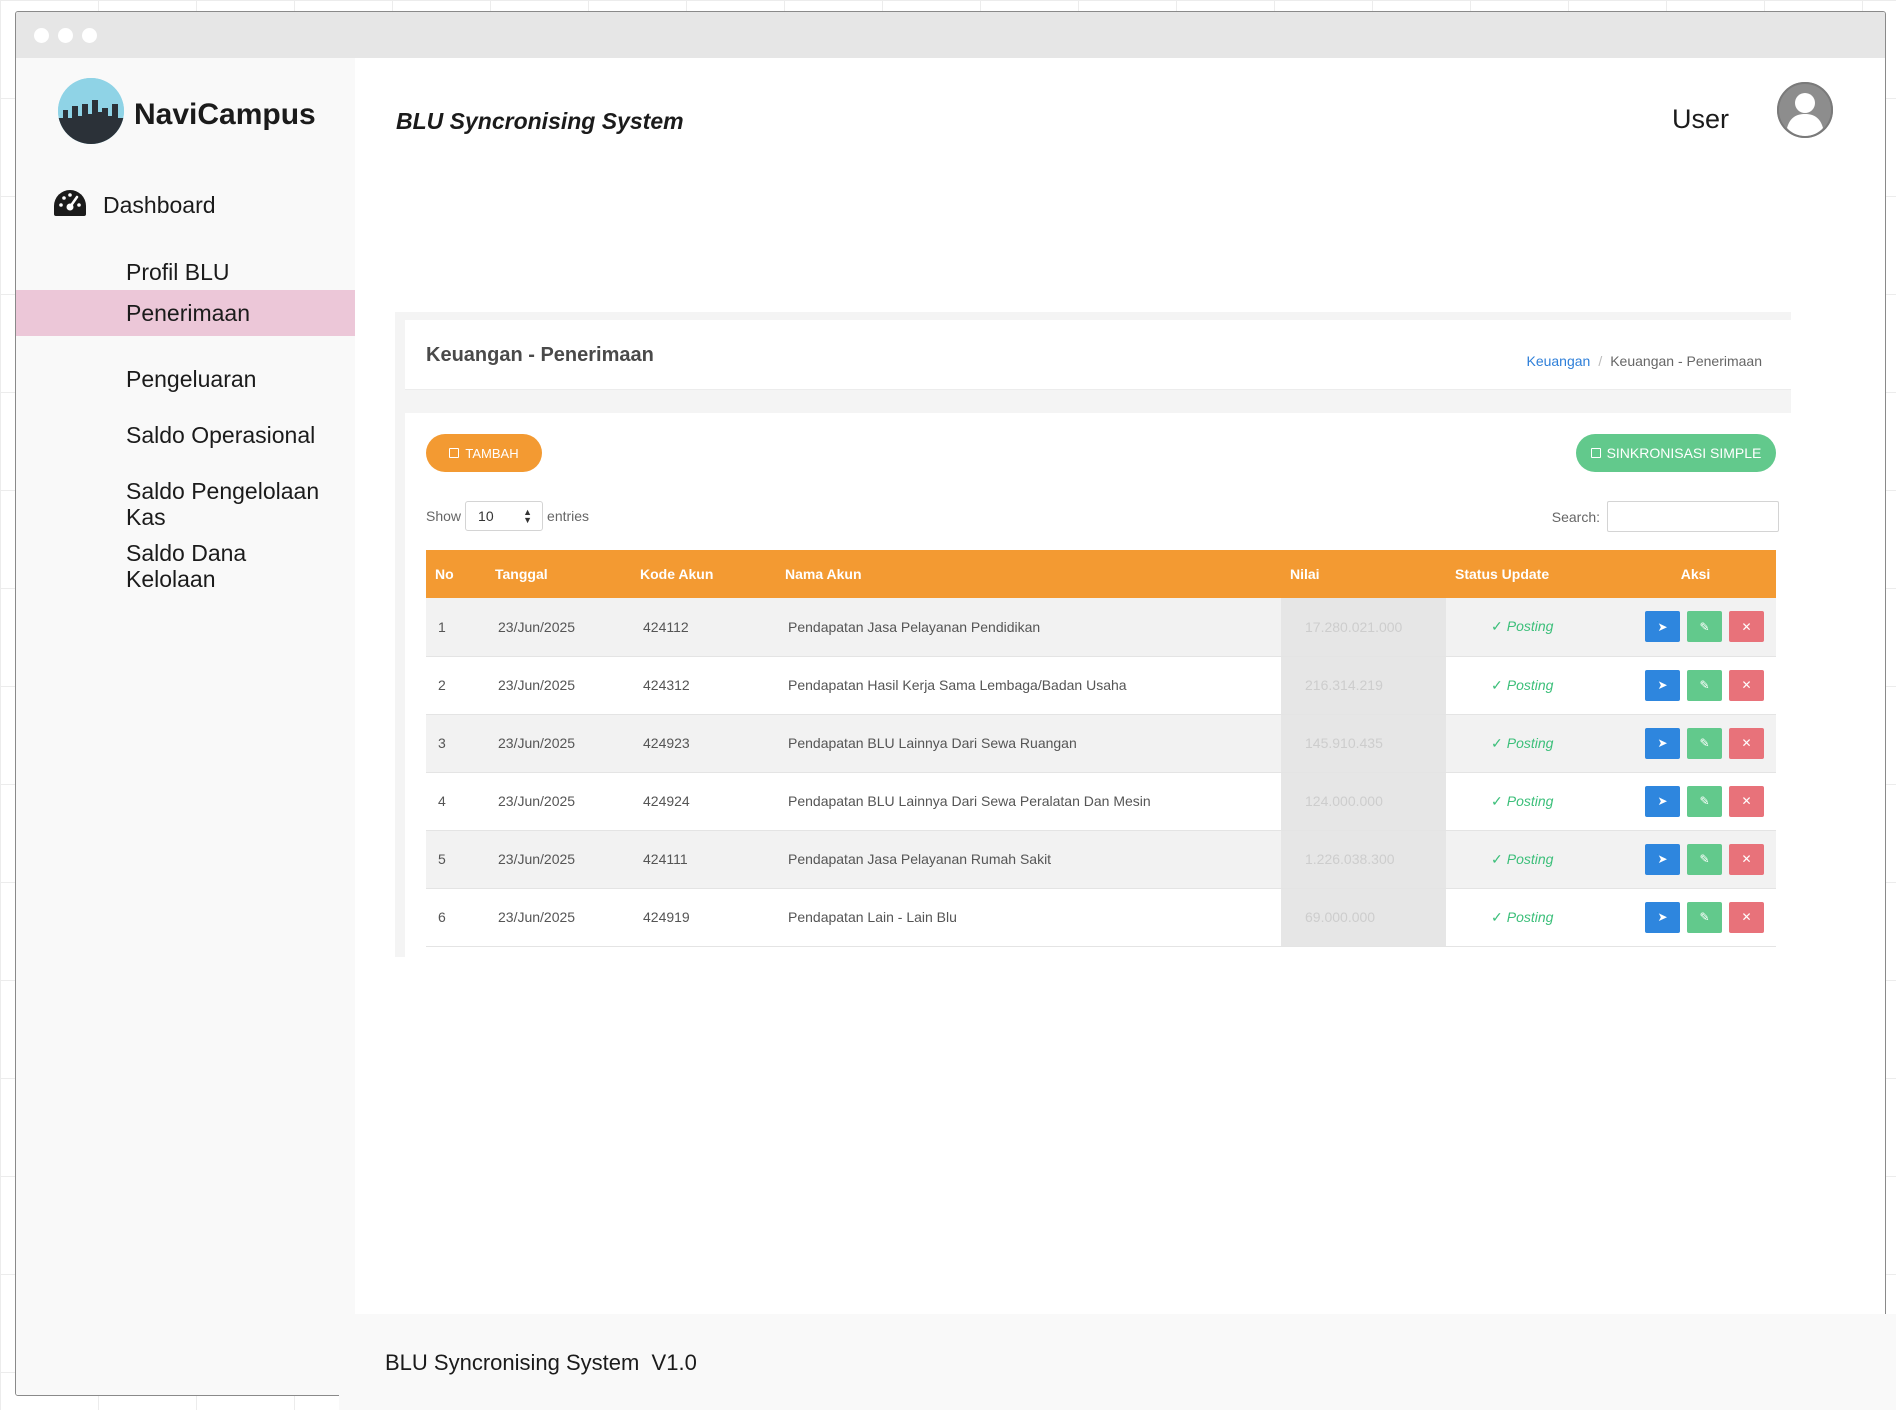  I want to click on entries-label: entries, so click(568, 516).